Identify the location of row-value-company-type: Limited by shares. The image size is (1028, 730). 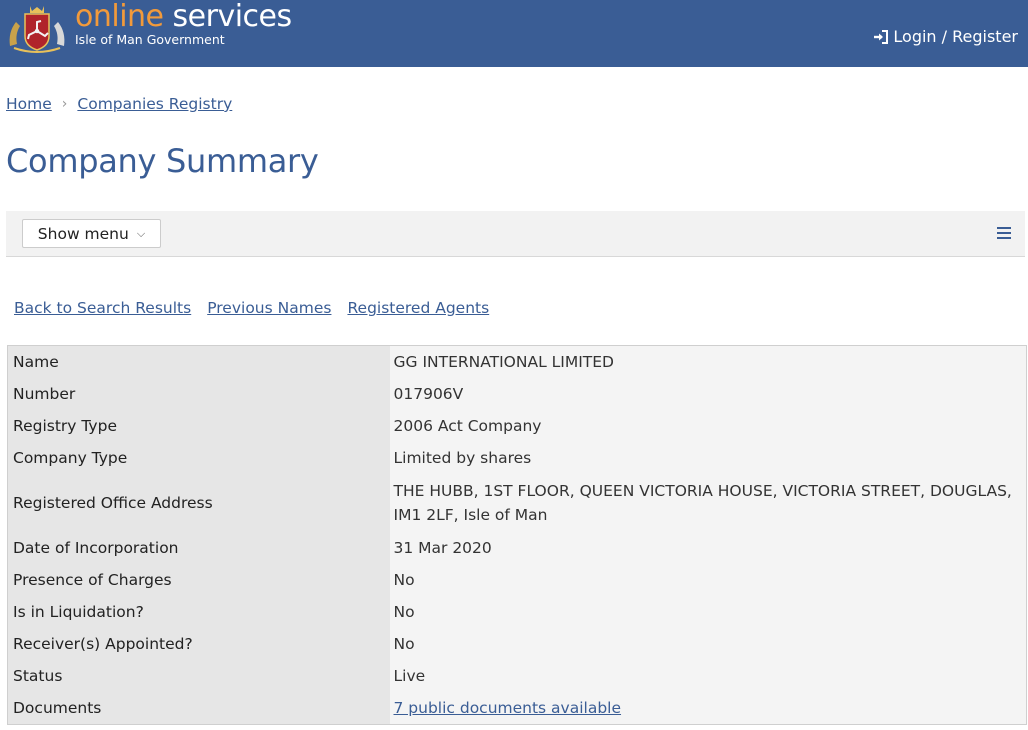
(708, 458).